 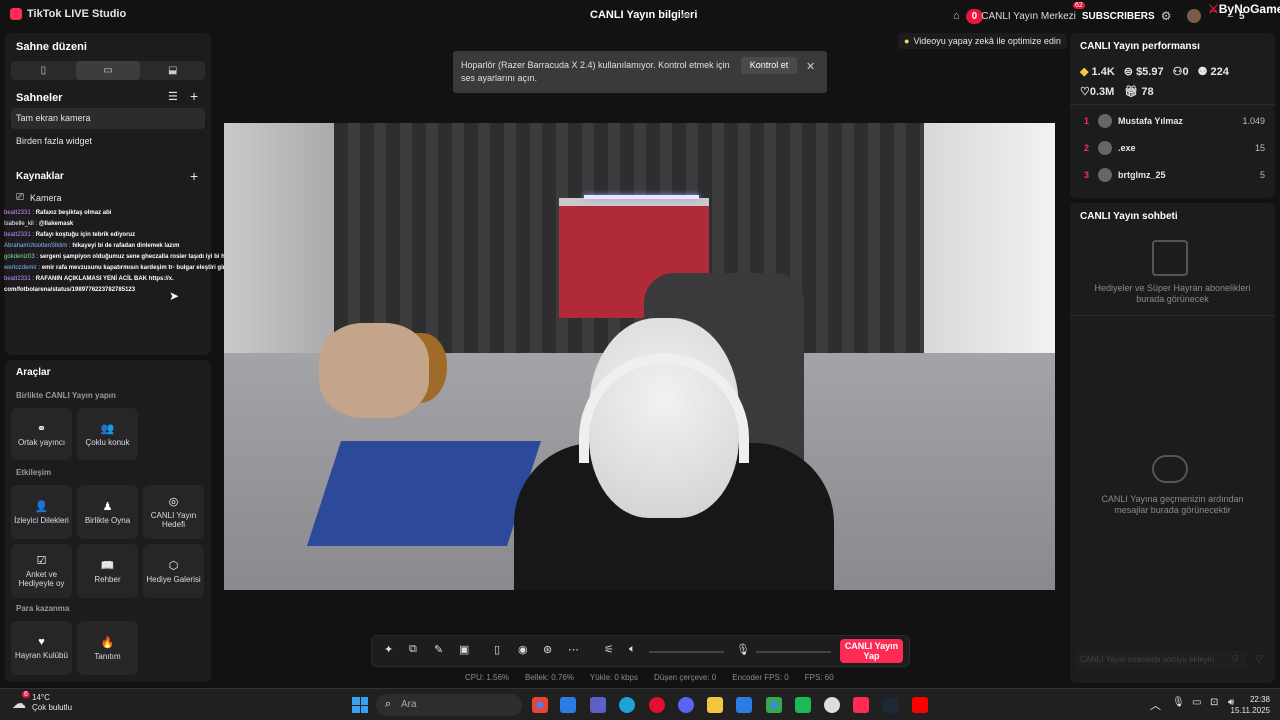 I want to click on more-icon: ⋯, so click(x=573, y=649).